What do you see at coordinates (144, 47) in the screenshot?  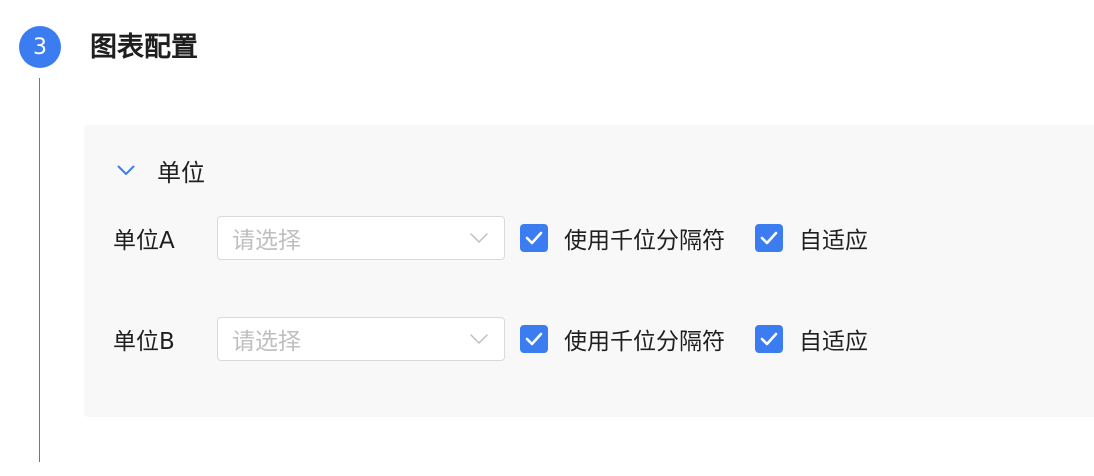 I see `step-title: 图表配置` at bounding box center [144, 47].